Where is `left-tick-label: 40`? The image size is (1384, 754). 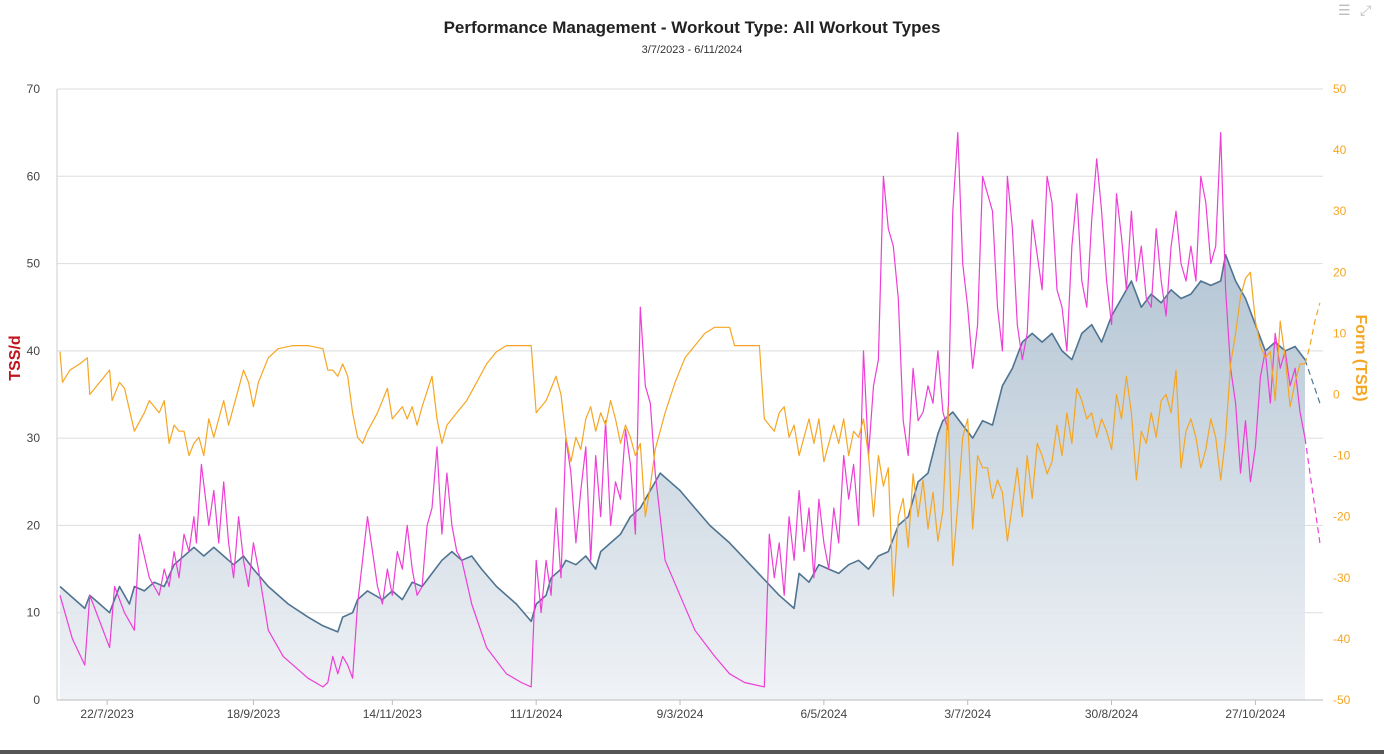 left-tick-label: 40 is located at coordinates (34, 351).